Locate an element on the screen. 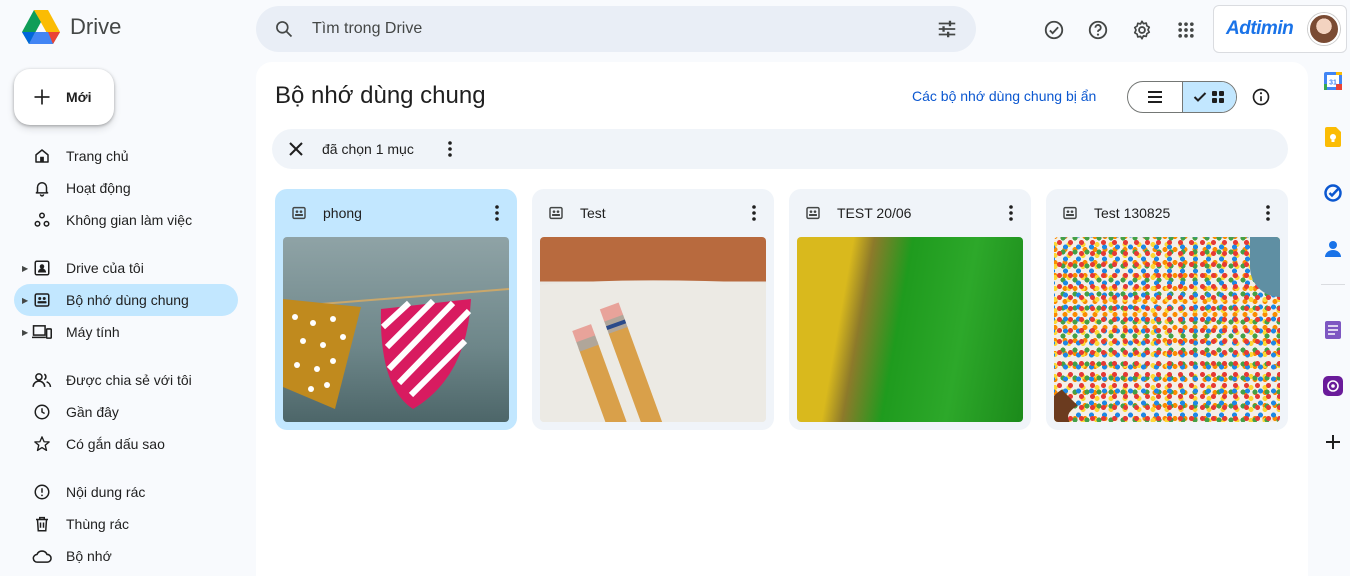 This screenshot has height=576, width=1350. search-options-icon is located at coordinates (947, 29).